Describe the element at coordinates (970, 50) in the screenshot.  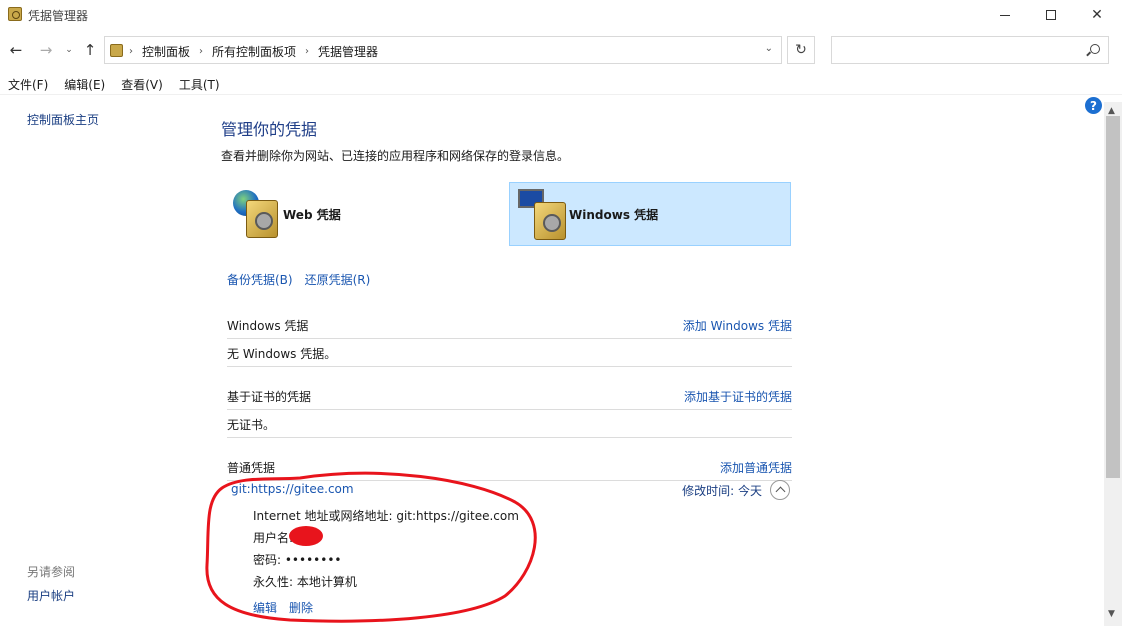
I see `search-input` at that location.